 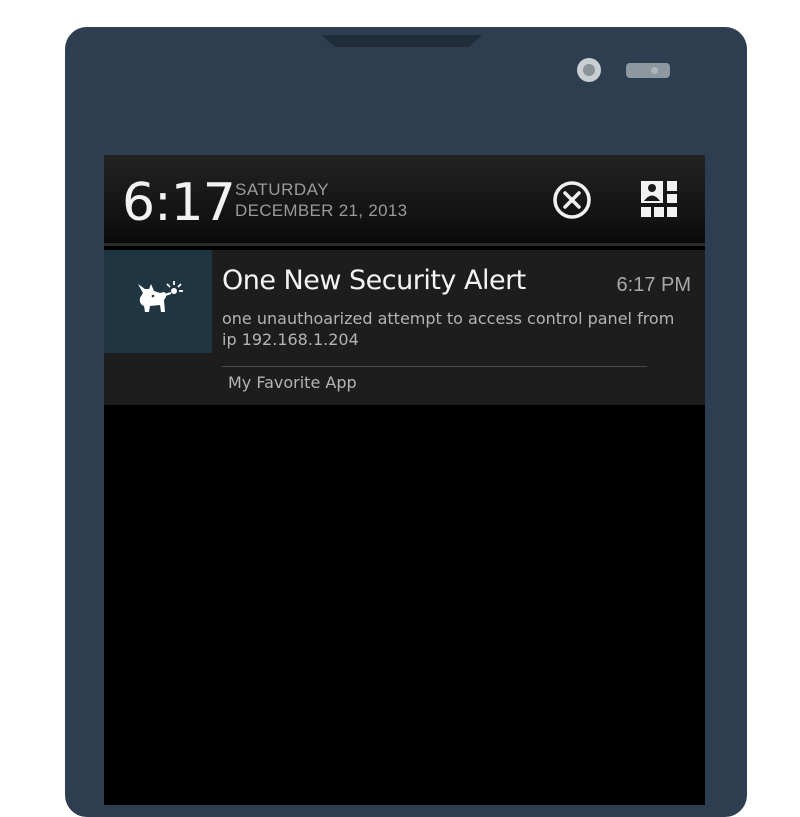 I want to click on status-clock: 6:17, so click(x=179, y=203).